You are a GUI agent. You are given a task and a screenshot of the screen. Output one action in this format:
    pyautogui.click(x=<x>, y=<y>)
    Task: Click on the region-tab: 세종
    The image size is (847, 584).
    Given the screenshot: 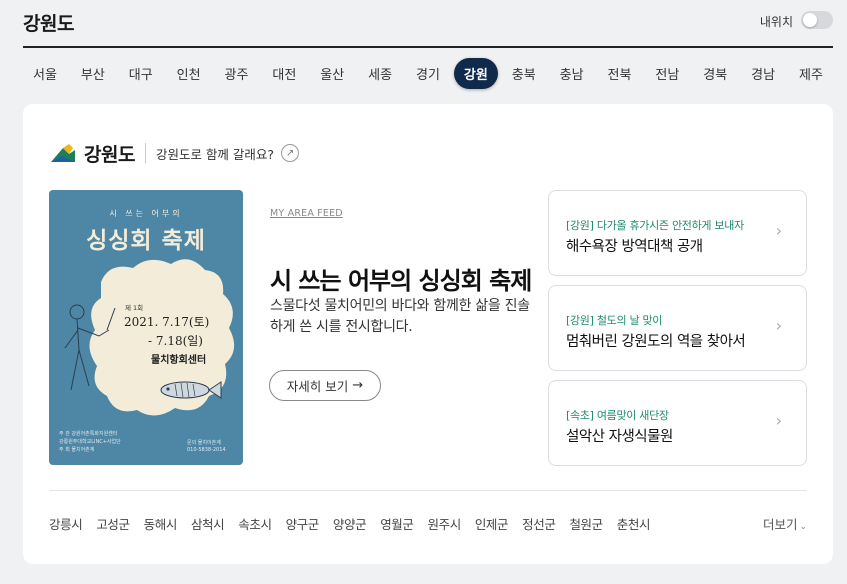 What is the action you would take?
    pyautogui.click(x=380, y=73)
    